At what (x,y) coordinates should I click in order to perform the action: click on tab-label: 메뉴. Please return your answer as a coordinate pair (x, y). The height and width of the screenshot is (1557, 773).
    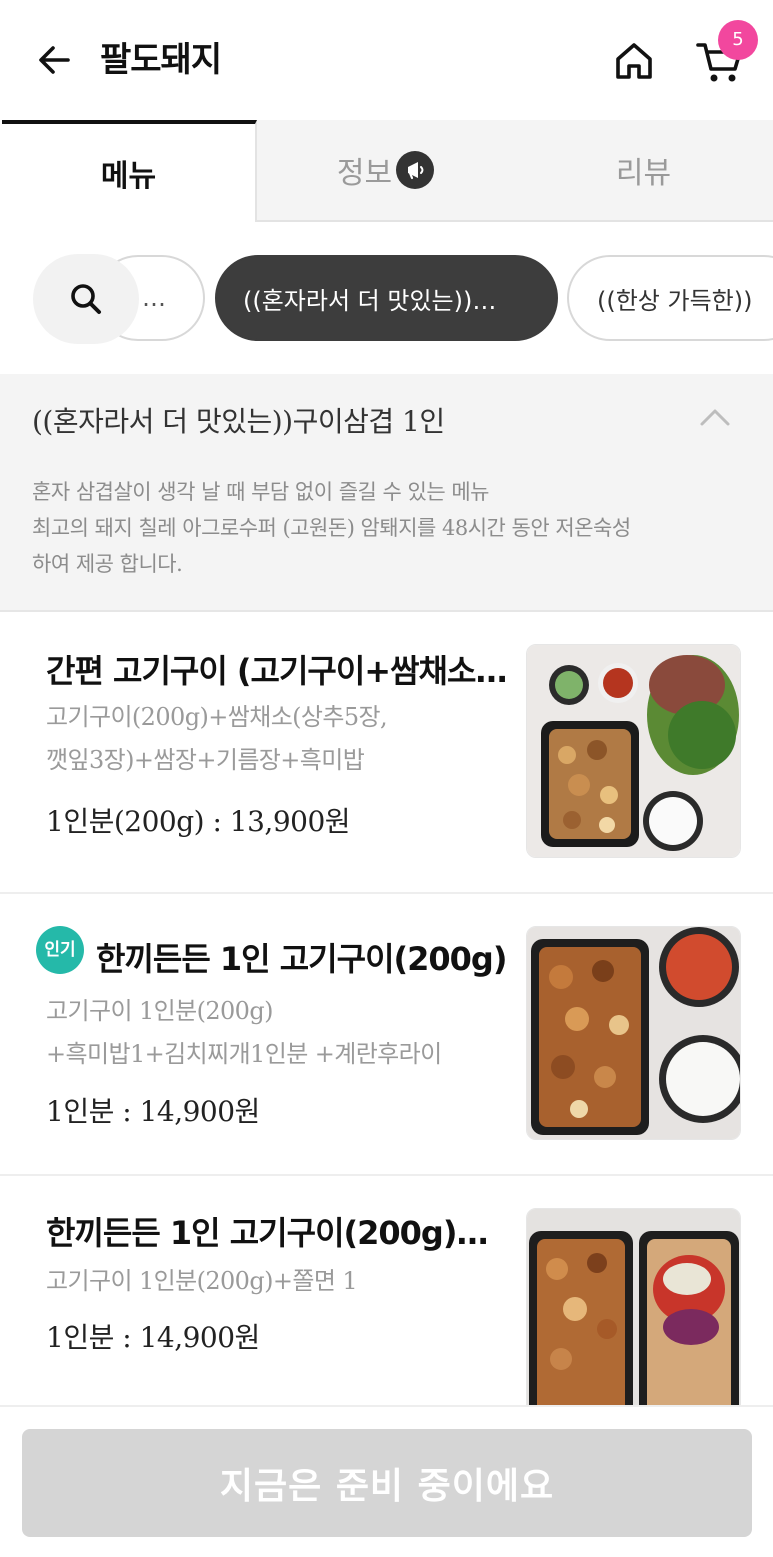
    Looking at the image, I should click on (128, 176).